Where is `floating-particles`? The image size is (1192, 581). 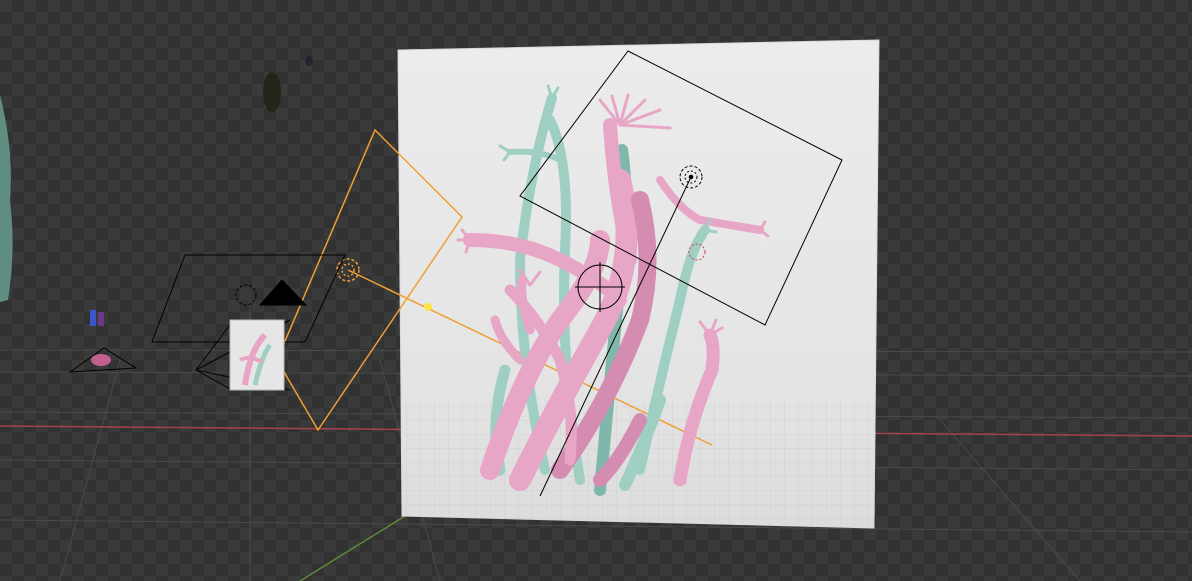
floating-particles is located at coordinates (288, 84).